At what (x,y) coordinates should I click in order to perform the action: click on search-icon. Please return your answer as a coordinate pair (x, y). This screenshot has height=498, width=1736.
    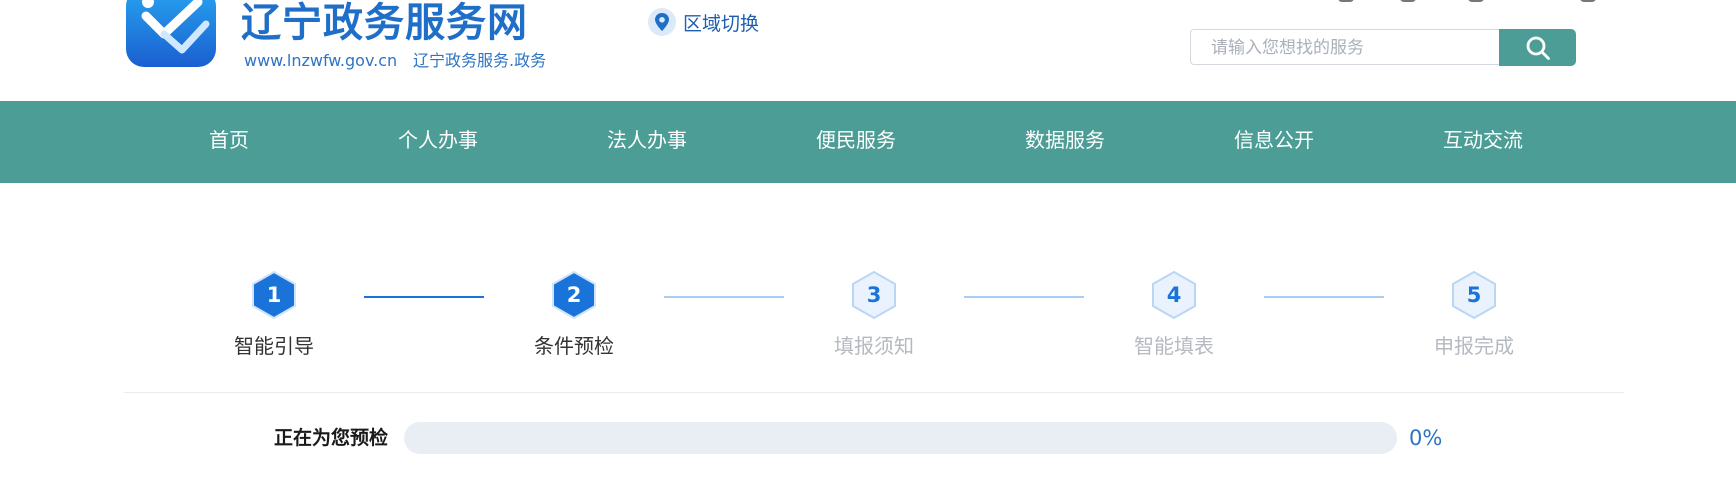
    Looking at the image, I should click on (1538, 48).